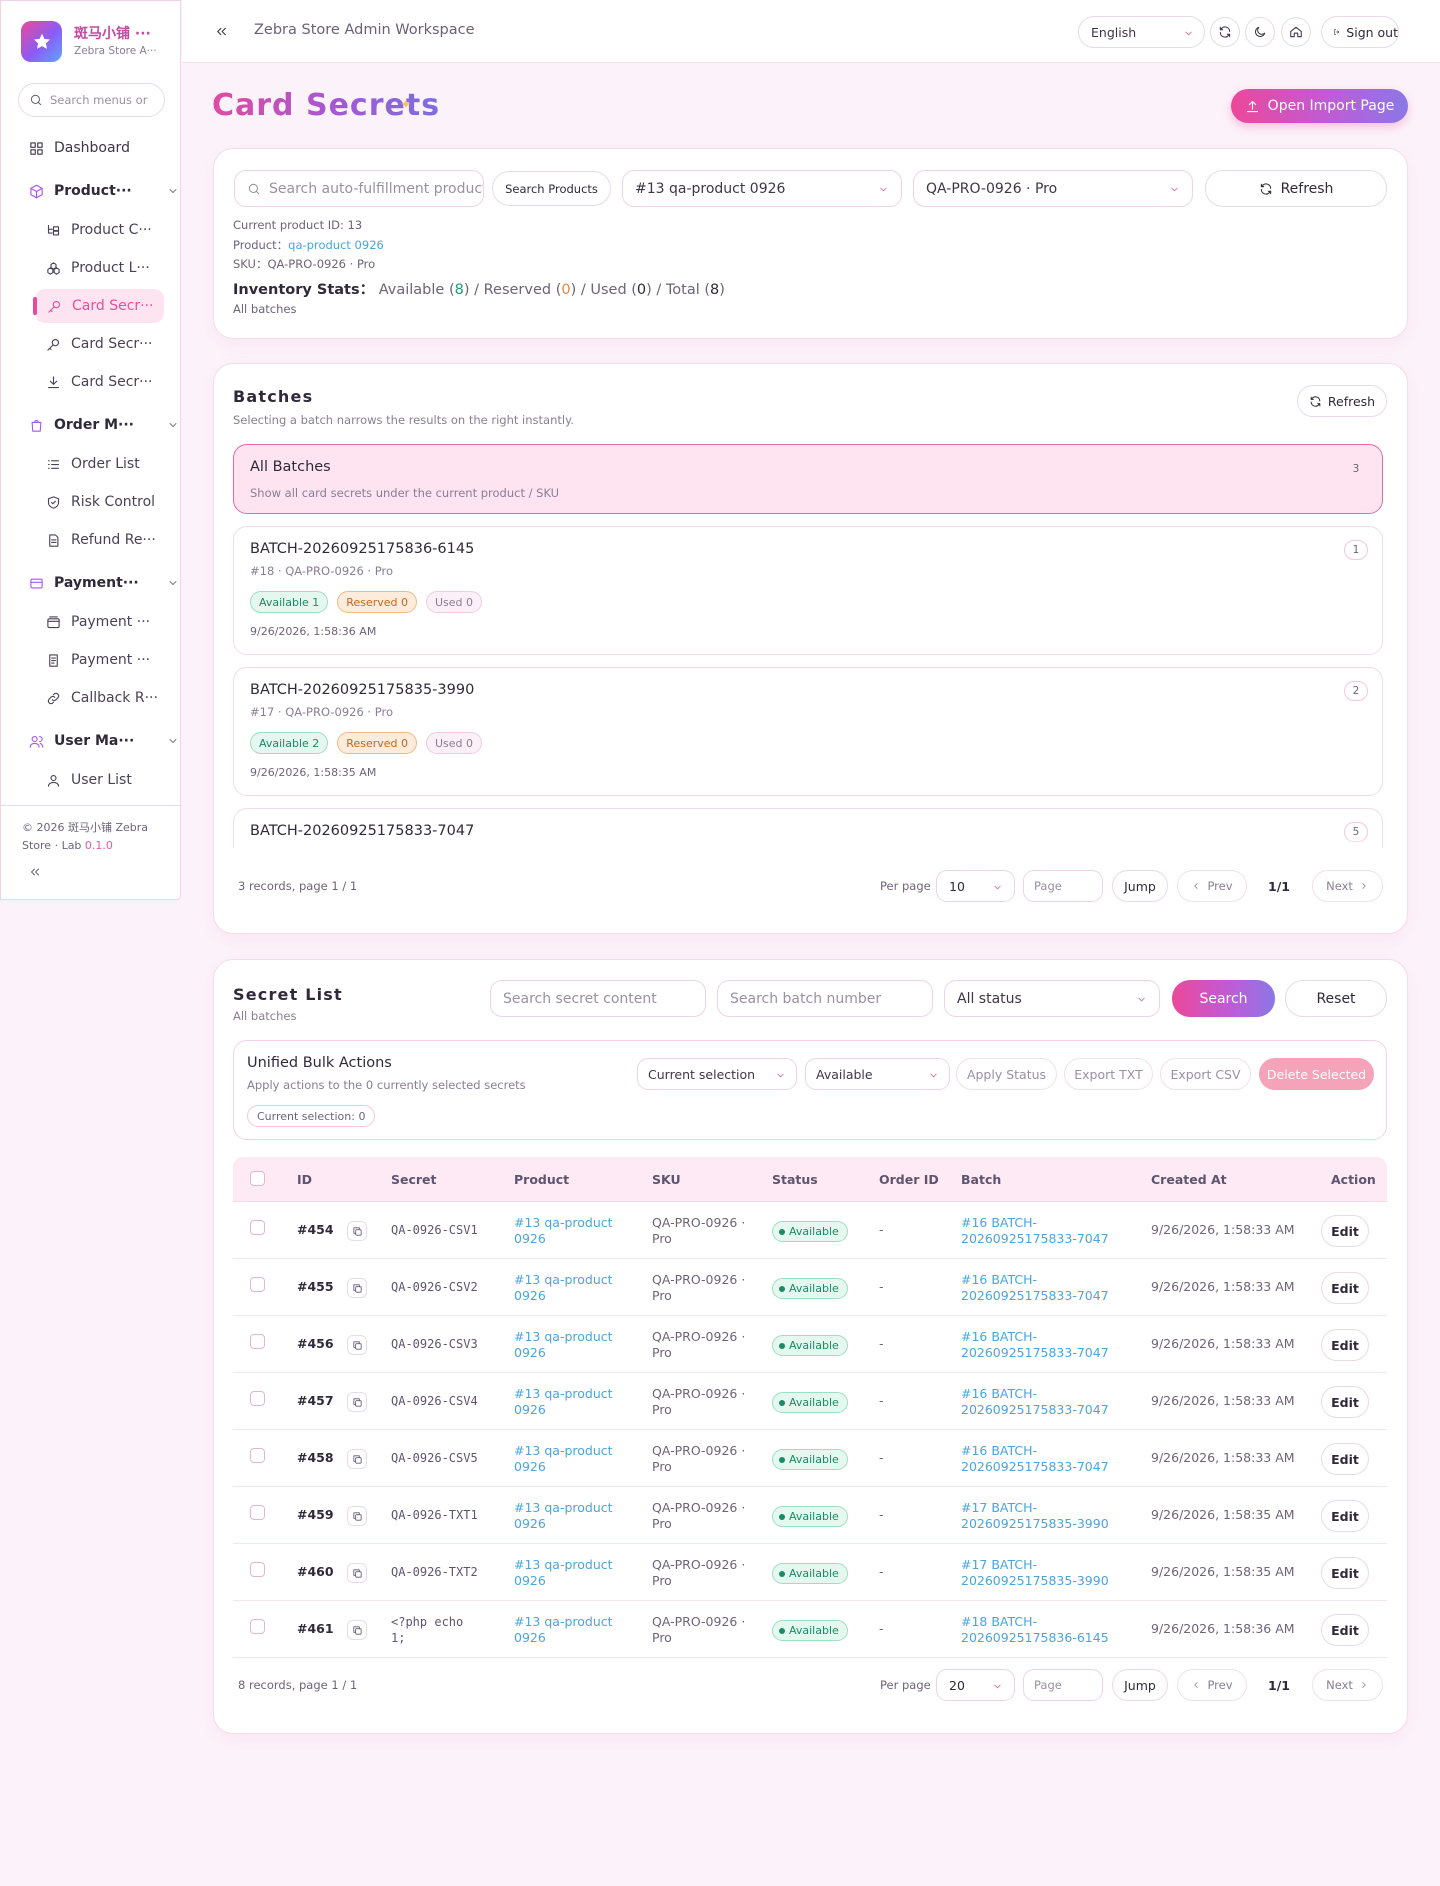 The image size is (1440, 1886). Describe the element at coordinates (975, 1685) in the screenshot. I see `per-page-select: 20` at that location.